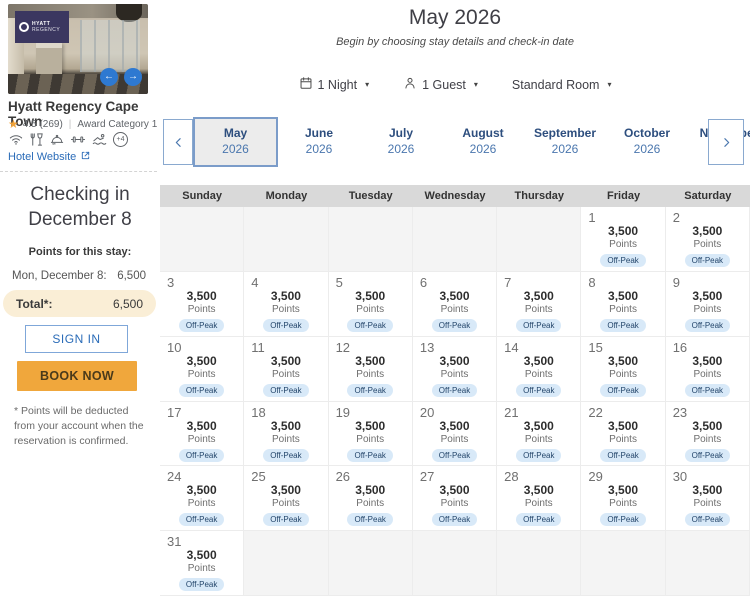  What do you see at coordinates (110, 46) in the screenshot?
I see `photo-glass-partition` at bounding box center [110, 46].